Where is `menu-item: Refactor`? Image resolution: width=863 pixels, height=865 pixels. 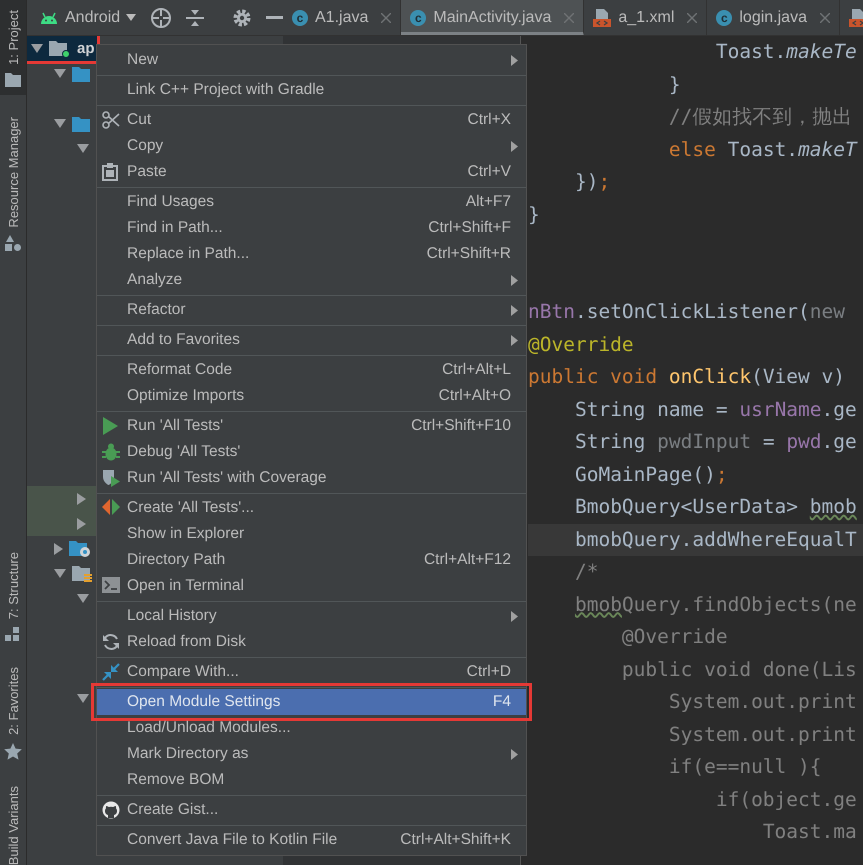 menu-item: Refactor is located at coordinates (311, 310).